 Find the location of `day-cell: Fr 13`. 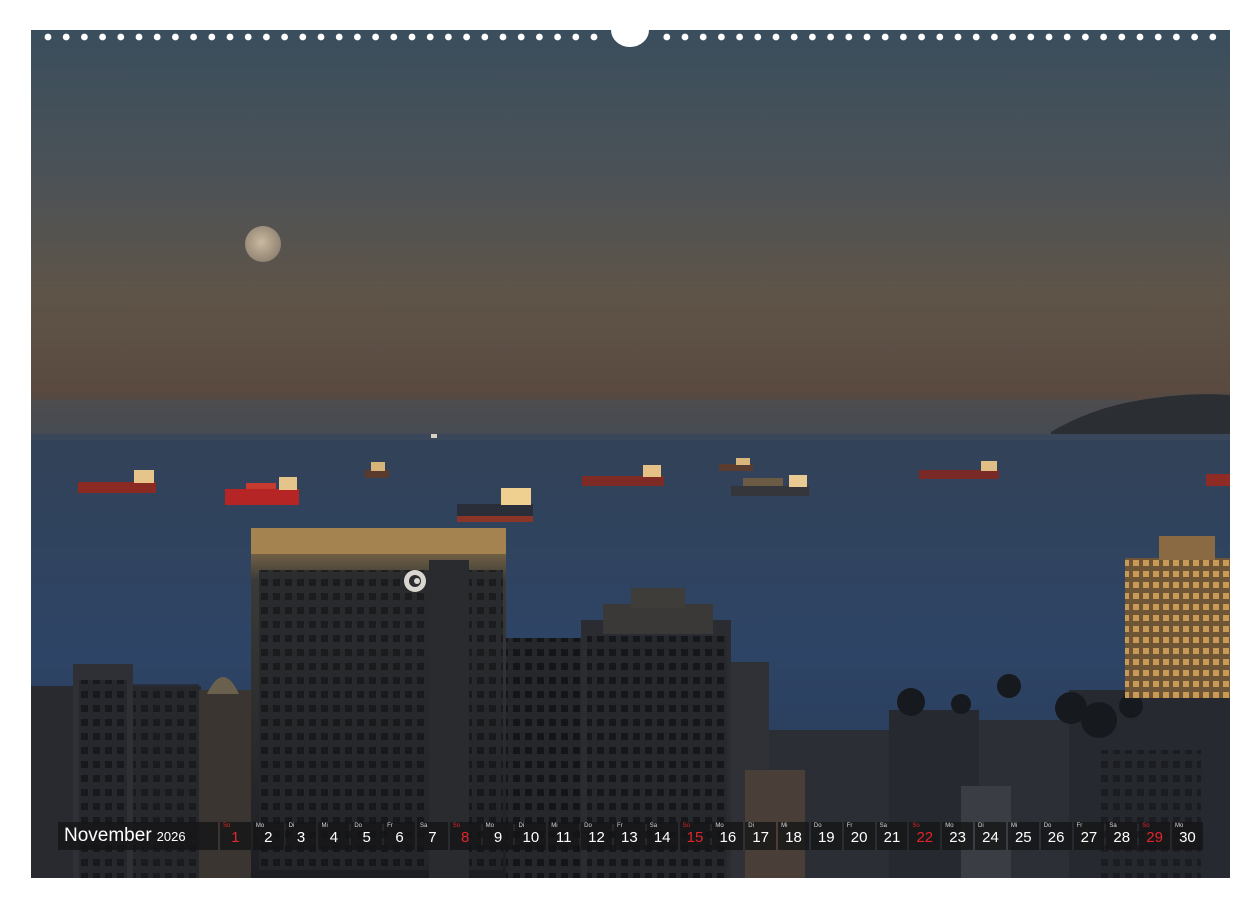

day-cell: Fr 13 is located at coordinates (629, 836).